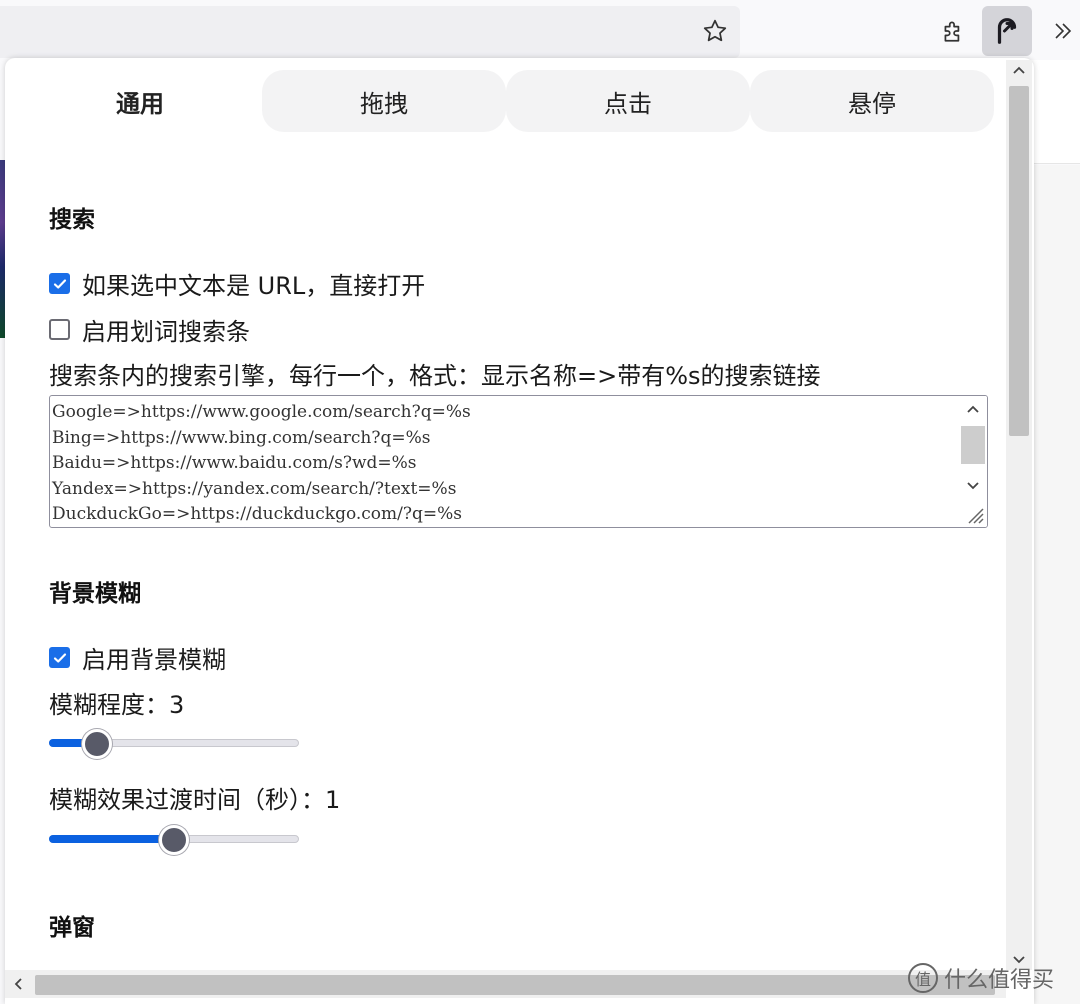  I want to click on bookmark-star-icon, so click(715, 31).